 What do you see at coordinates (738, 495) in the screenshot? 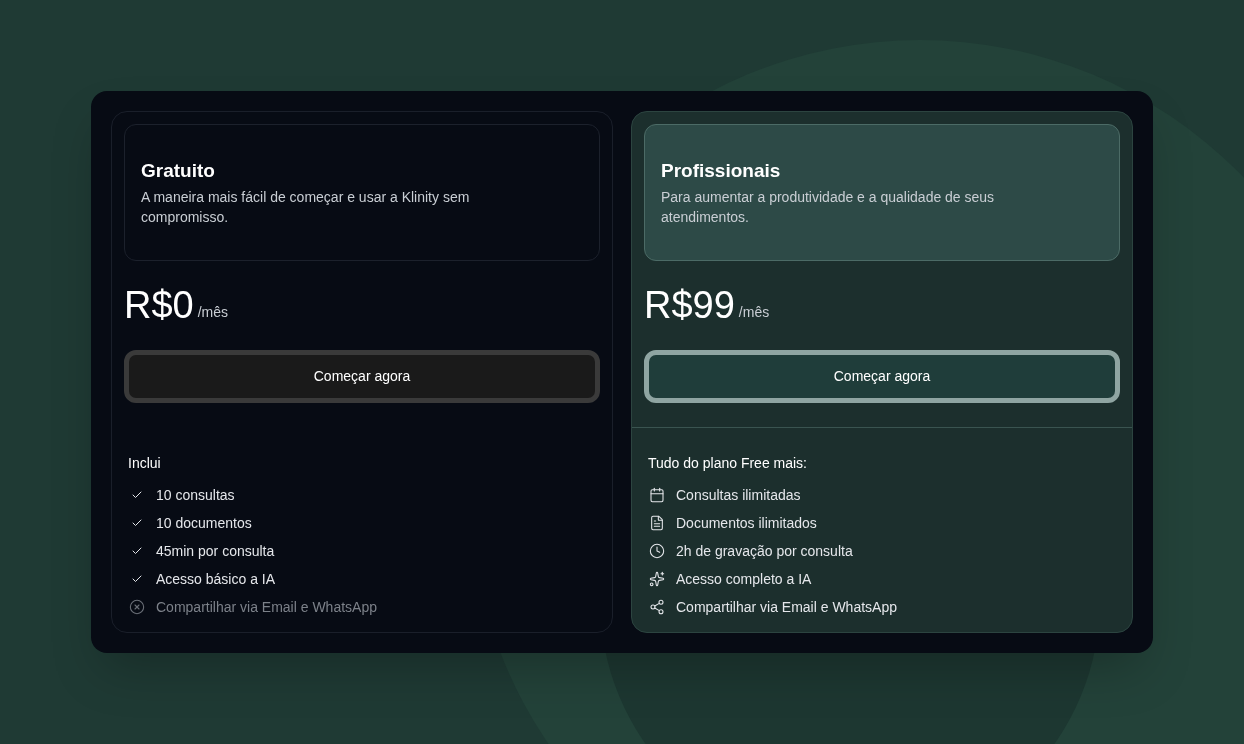
I see `feature-label: Consultas ilimitadas` at bounding box center [738, 495].